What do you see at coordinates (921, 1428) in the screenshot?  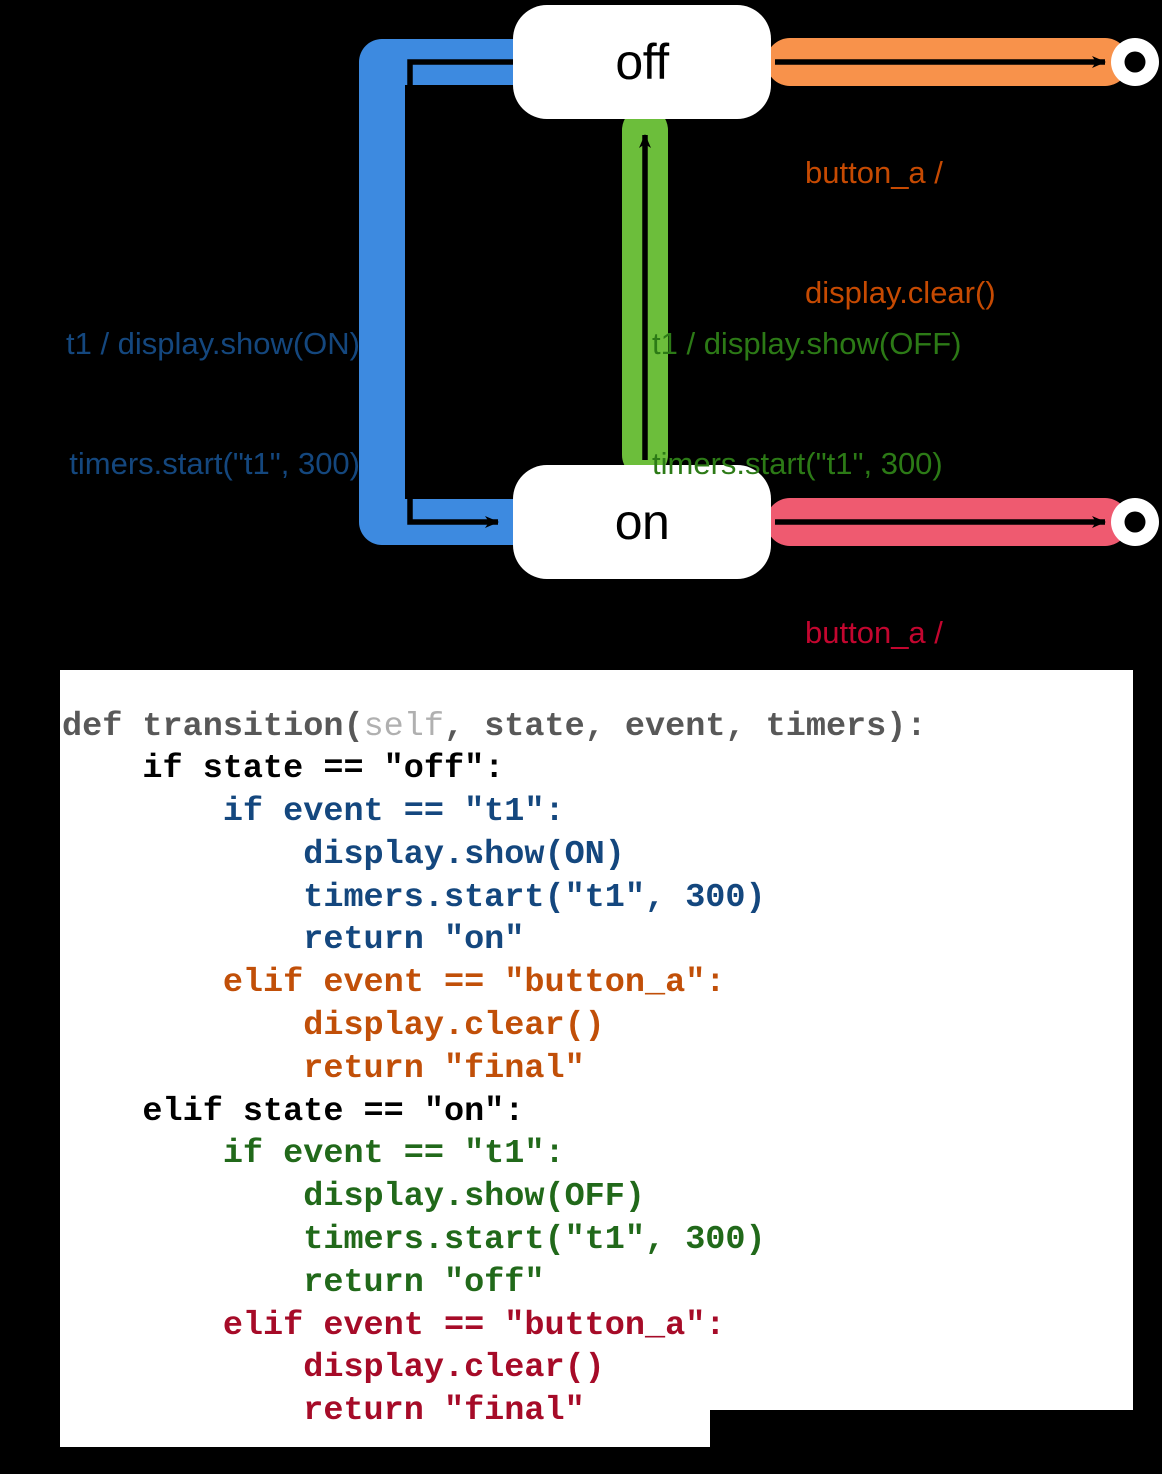 I see `code-panel-corner-notch` at bounding box center [921, 1428].